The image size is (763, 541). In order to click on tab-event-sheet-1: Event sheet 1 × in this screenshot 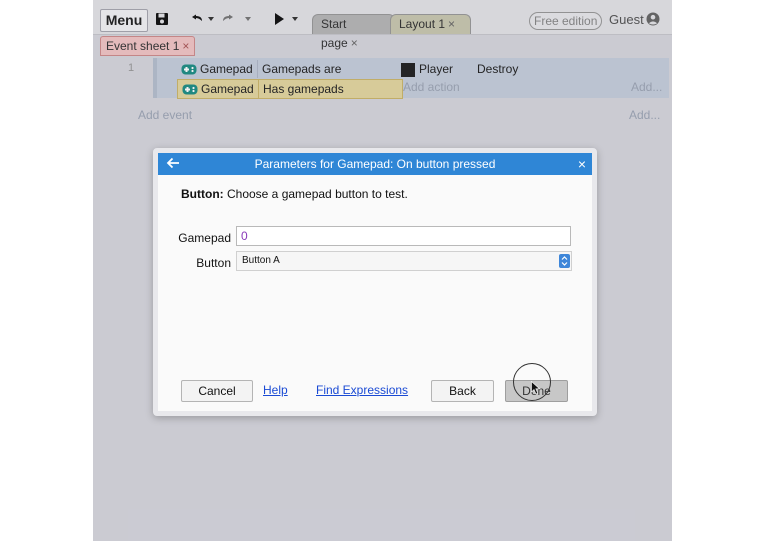, I will do `click(148, 46)`.